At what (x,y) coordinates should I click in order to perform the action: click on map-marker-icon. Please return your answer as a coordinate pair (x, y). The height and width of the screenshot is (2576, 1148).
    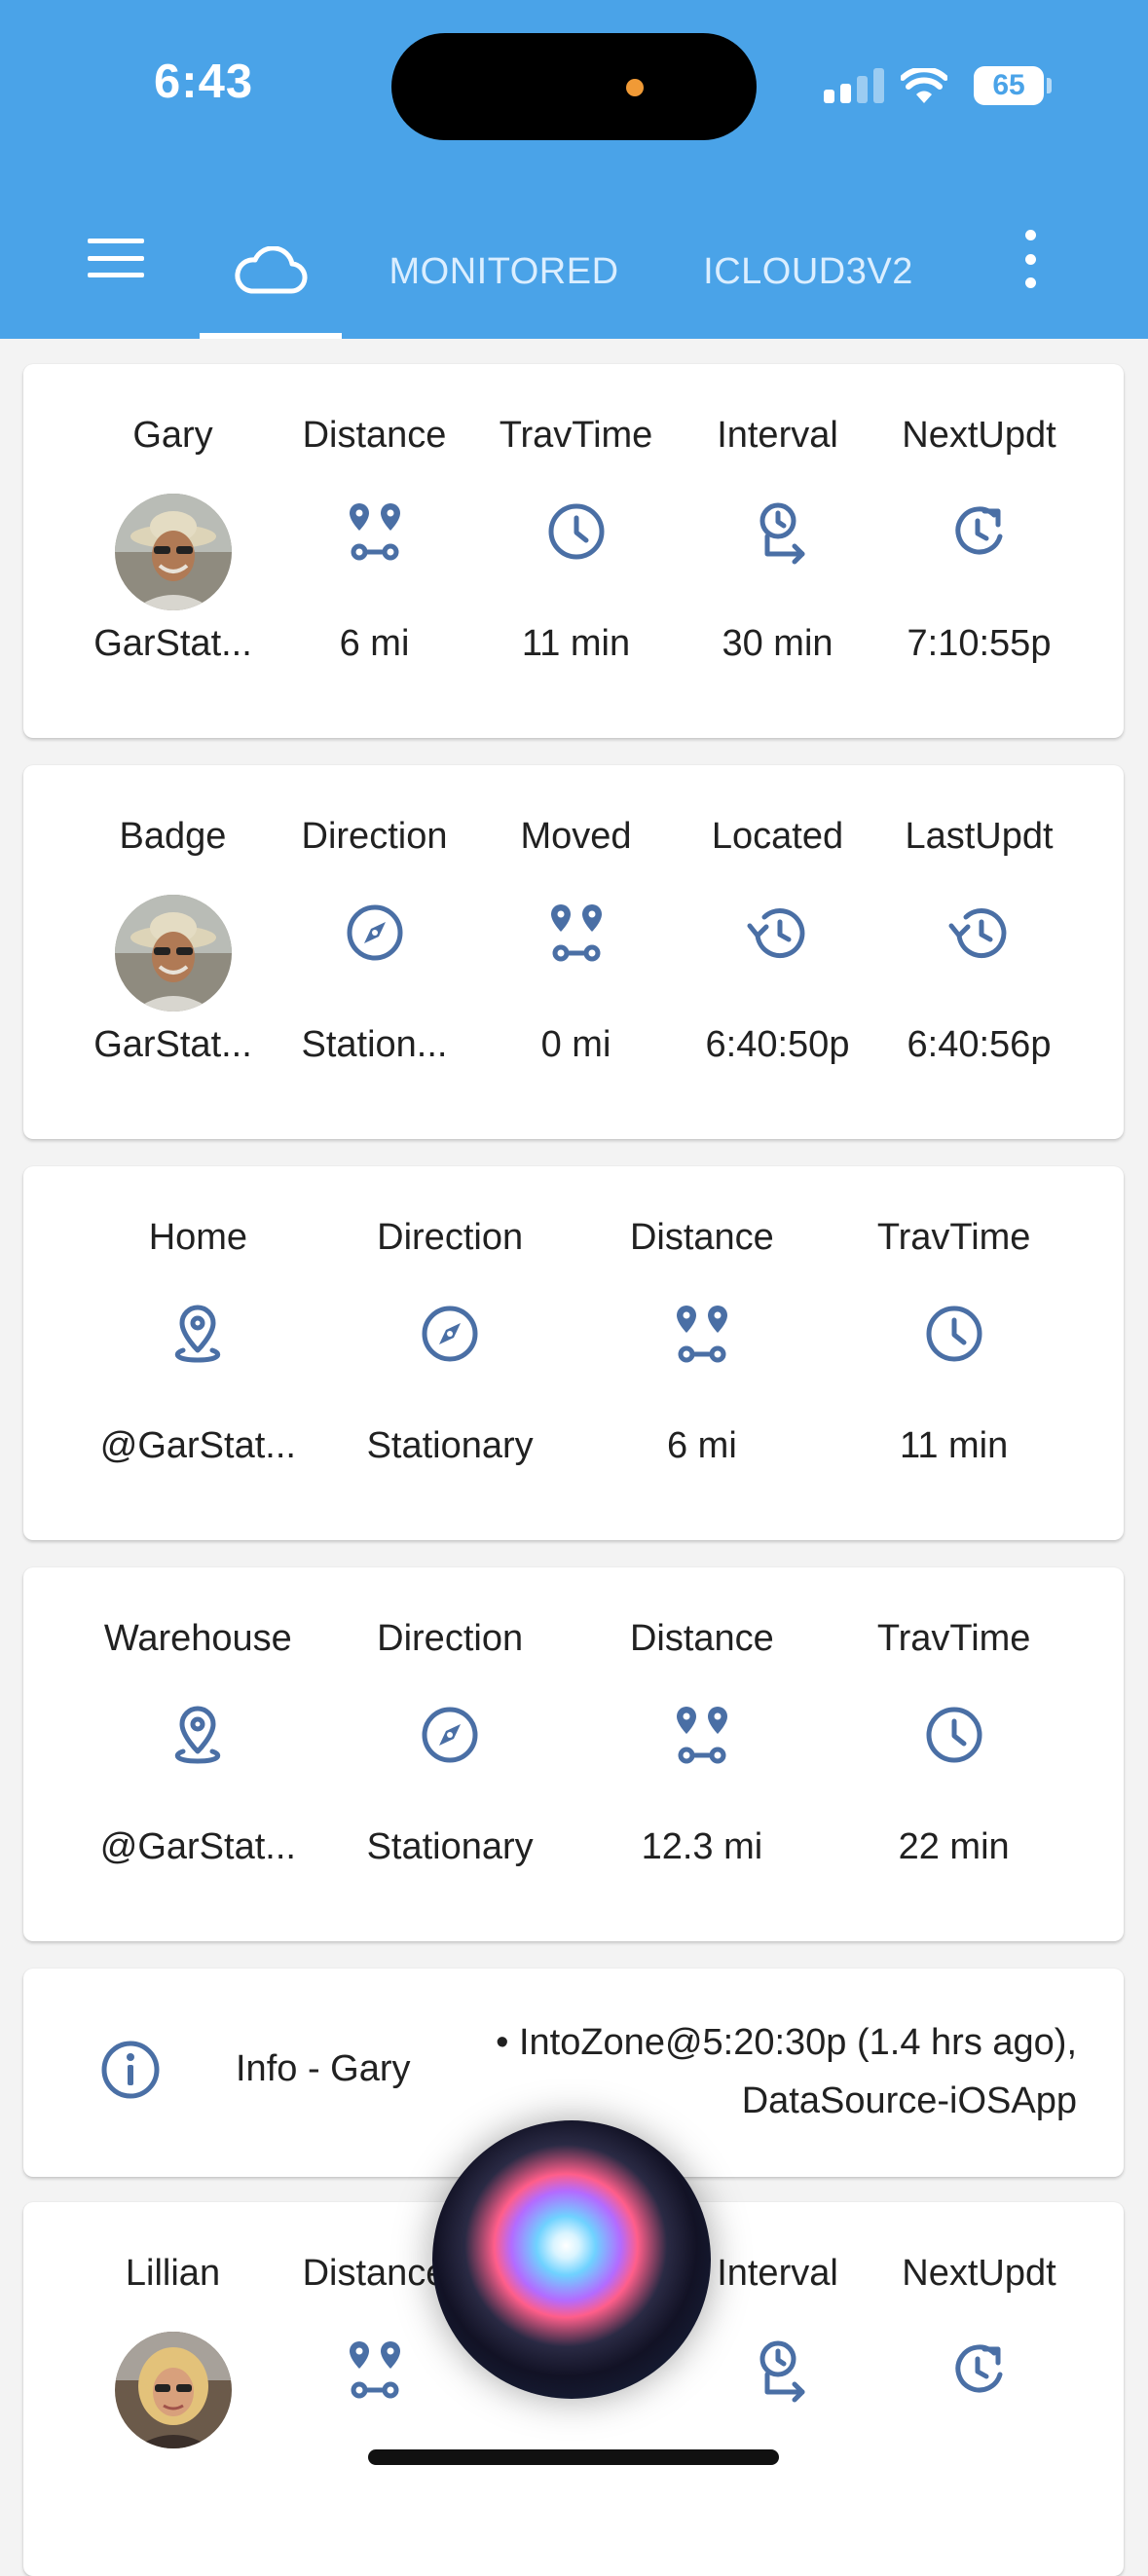
    Looking at the image, I should click on (198, 1334).